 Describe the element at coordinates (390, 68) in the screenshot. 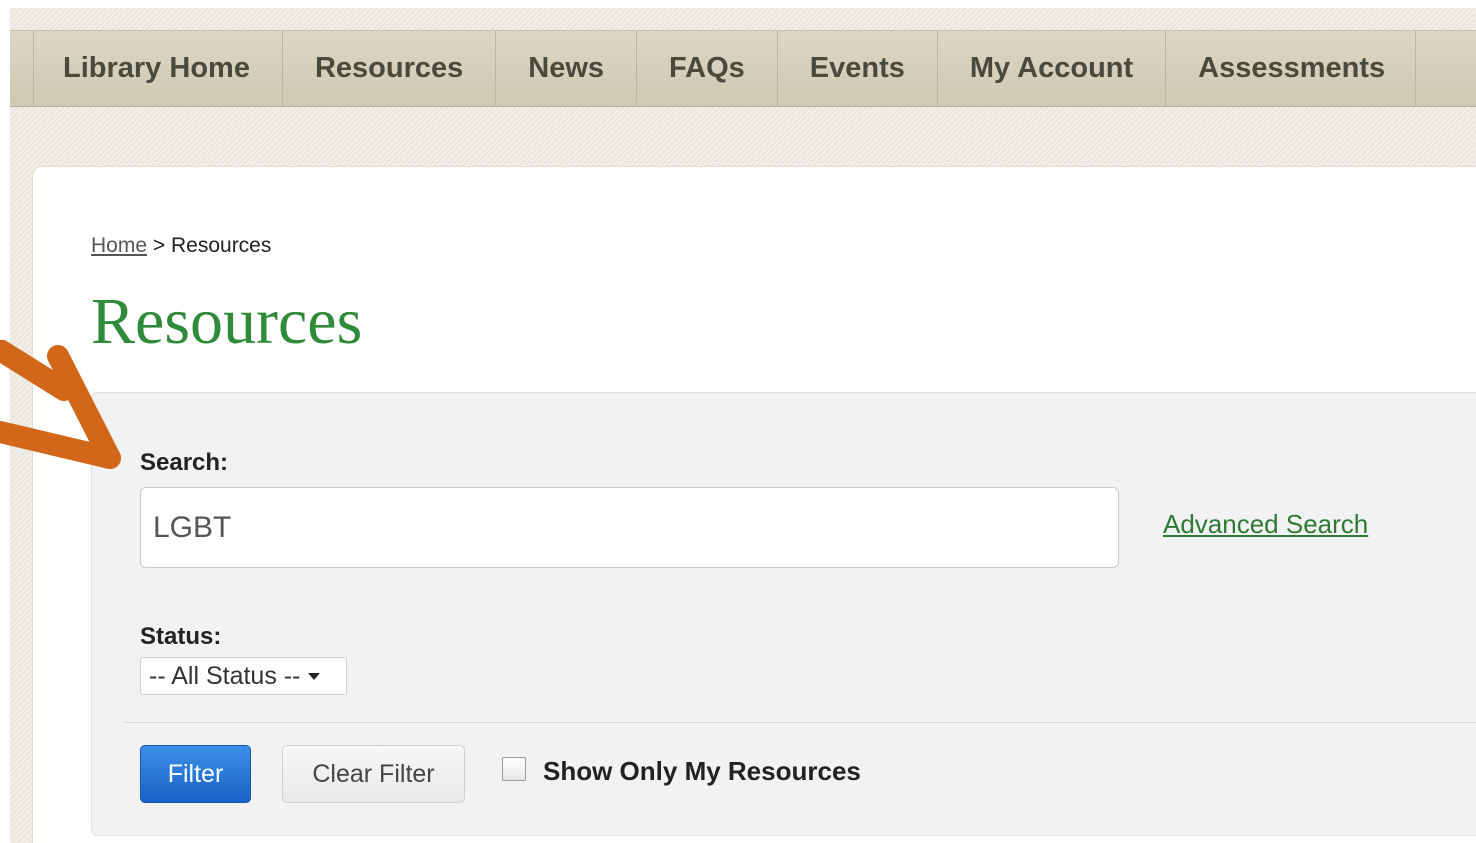

I see `nav-item-resources: Resources` at that location.